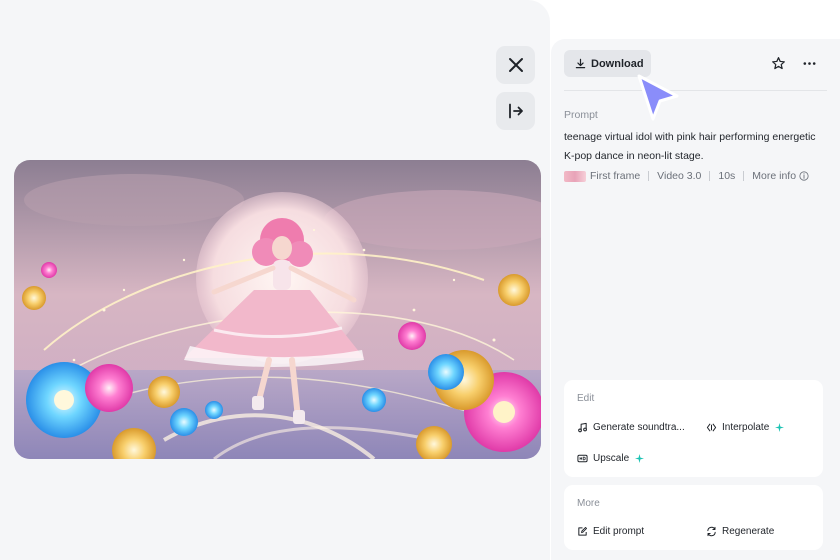 The height and width of the screenshot is (560, 840). I want to click on upscale-button: Upscale, so click(611, 458).